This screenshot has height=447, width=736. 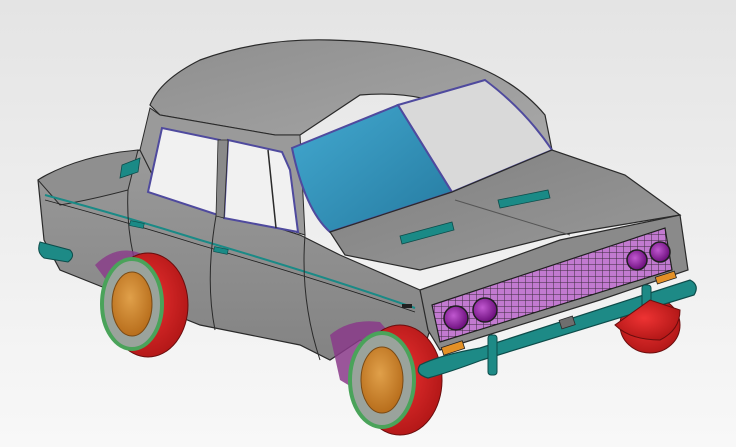 I want to click on front-hub, so click(x=382, y=380).